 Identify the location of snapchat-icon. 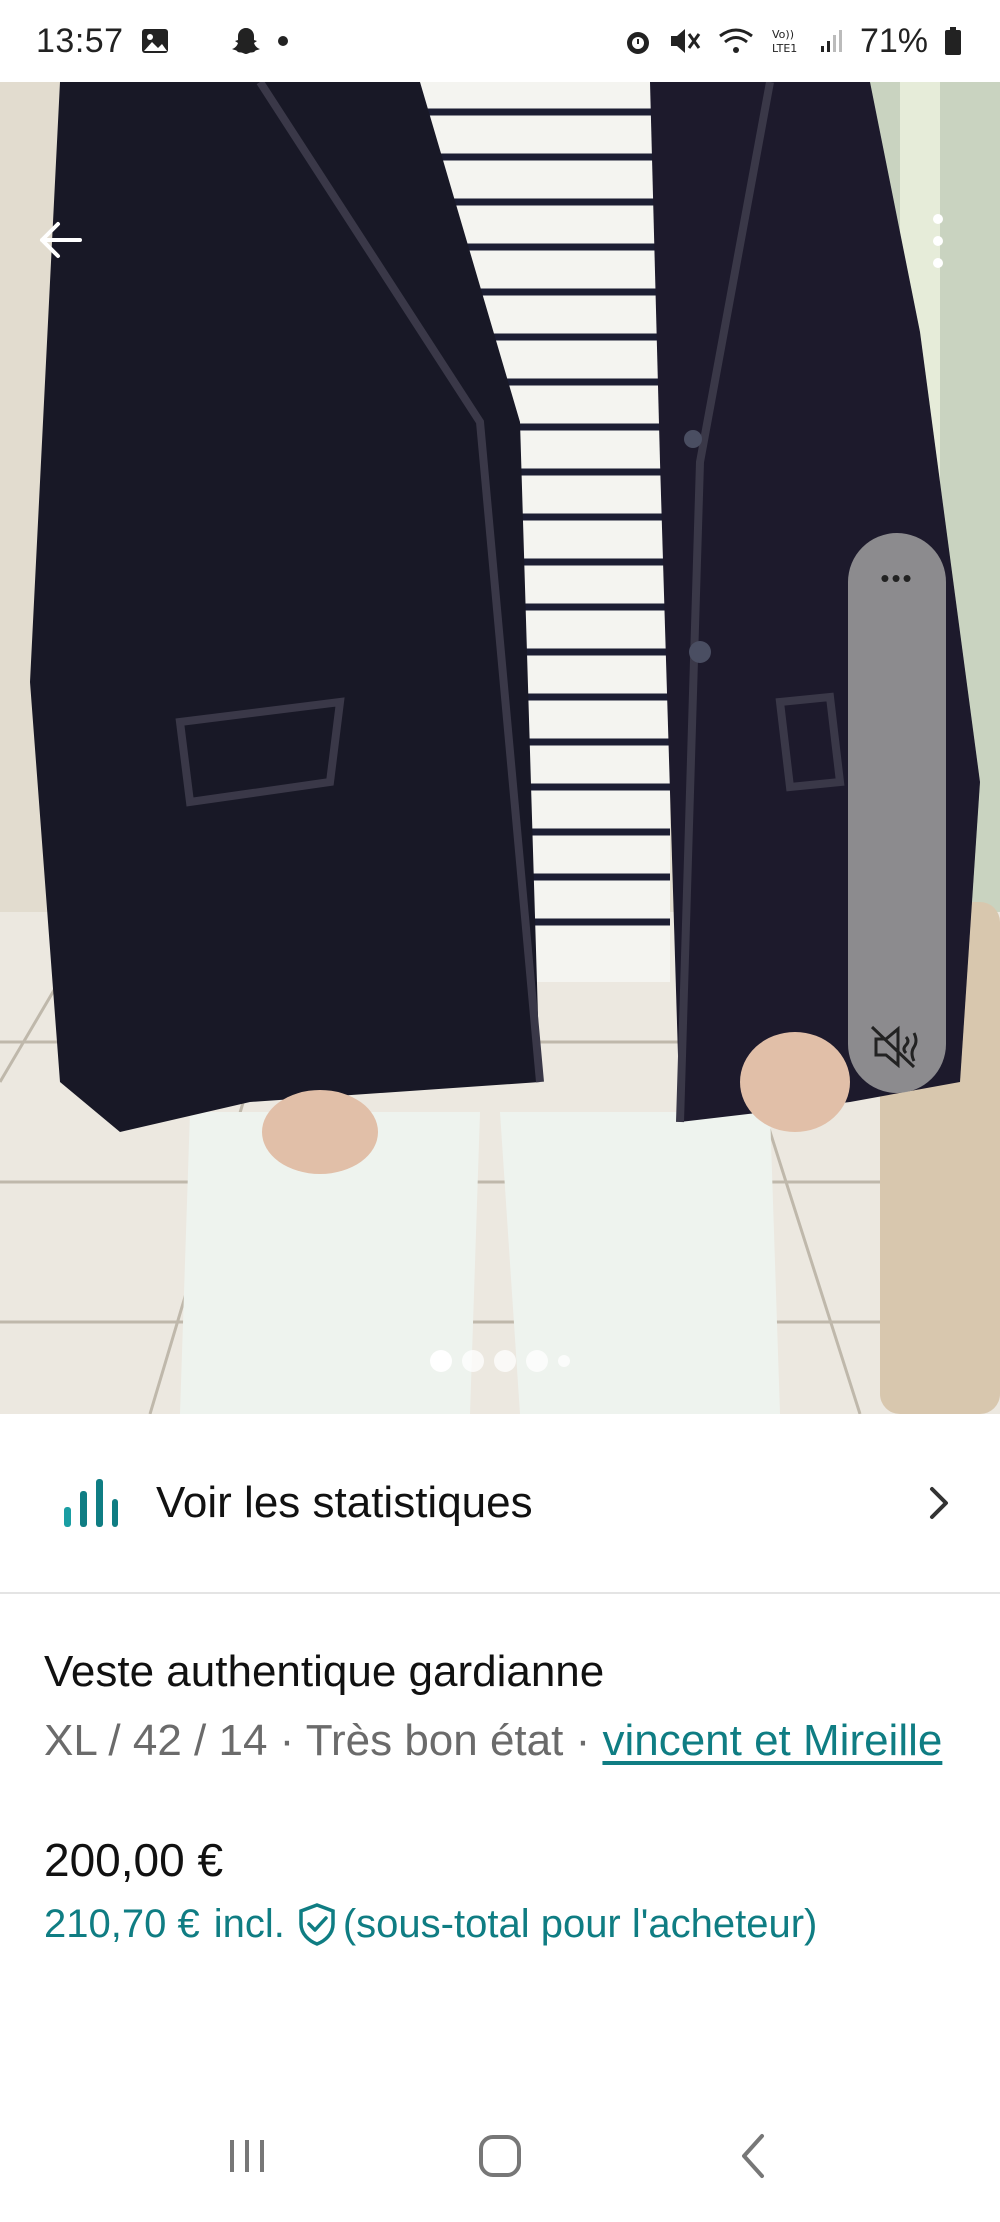
(246, 41).